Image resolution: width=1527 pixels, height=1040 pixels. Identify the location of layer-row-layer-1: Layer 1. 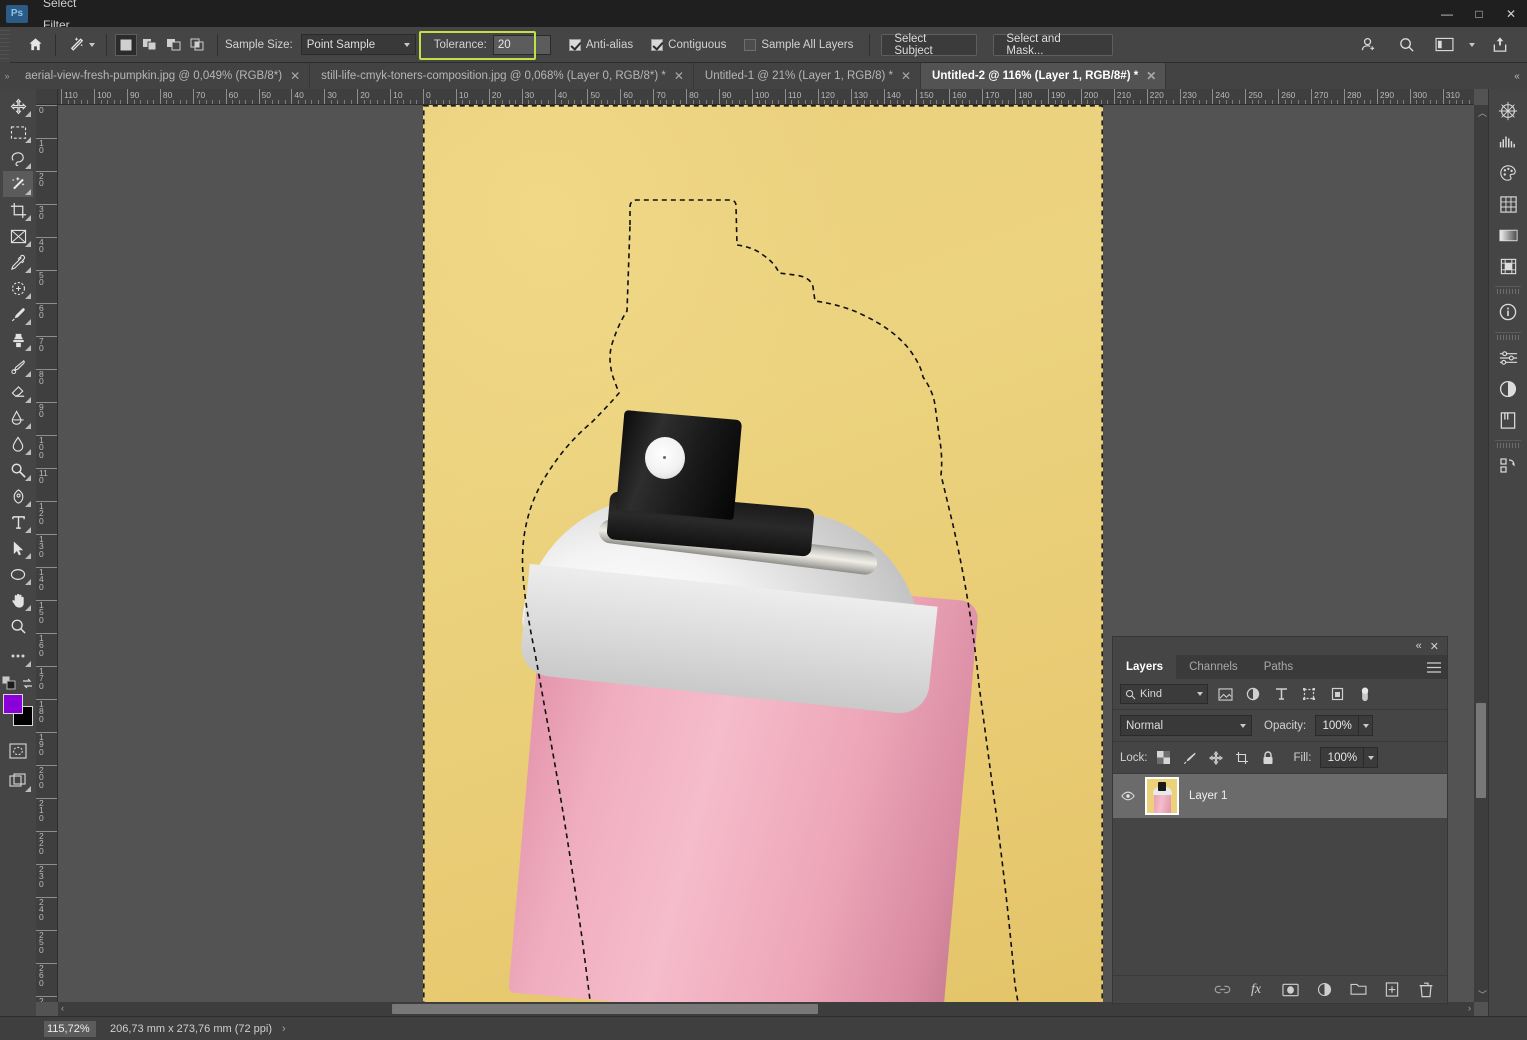
(1280, 796).